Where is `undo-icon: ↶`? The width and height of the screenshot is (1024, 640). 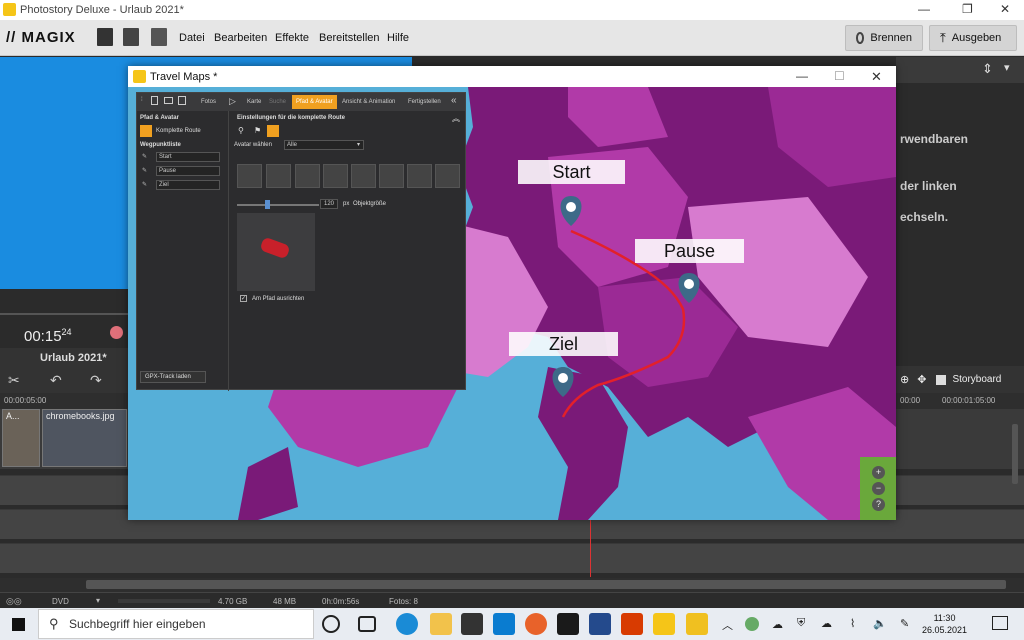 undo-icon: ↶ is located at coordinates (56, 380).